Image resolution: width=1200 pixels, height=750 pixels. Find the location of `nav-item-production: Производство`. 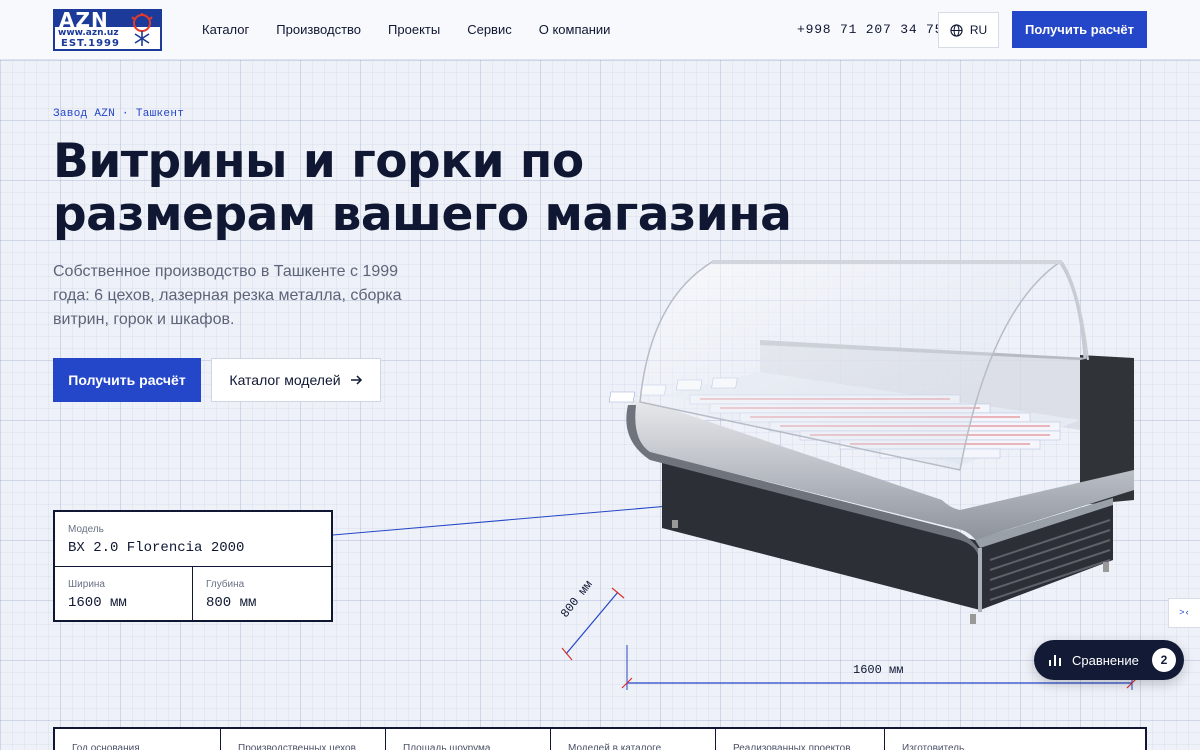

nav-item-production: Производство is located at coordinates (318, 29).